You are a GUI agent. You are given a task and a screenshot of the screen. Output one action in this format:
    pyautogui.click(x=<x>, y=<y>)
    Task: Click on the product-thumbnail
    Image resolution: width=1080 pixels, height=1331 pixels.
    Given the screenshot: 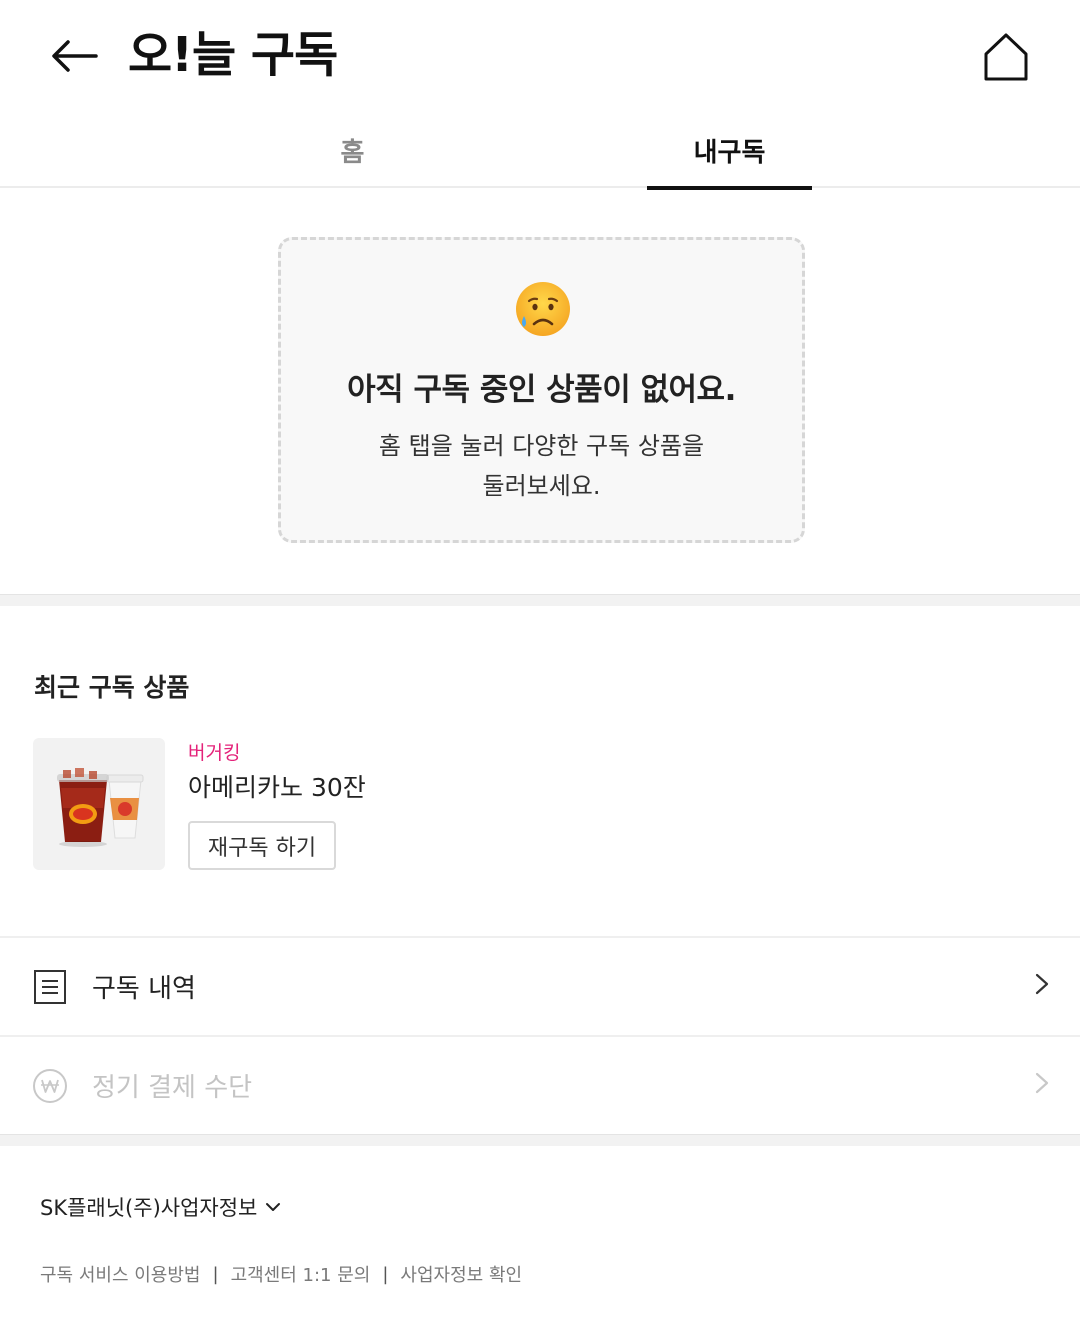 What is the action you would take?
    pyautogui.click(x=99, y=804)
    